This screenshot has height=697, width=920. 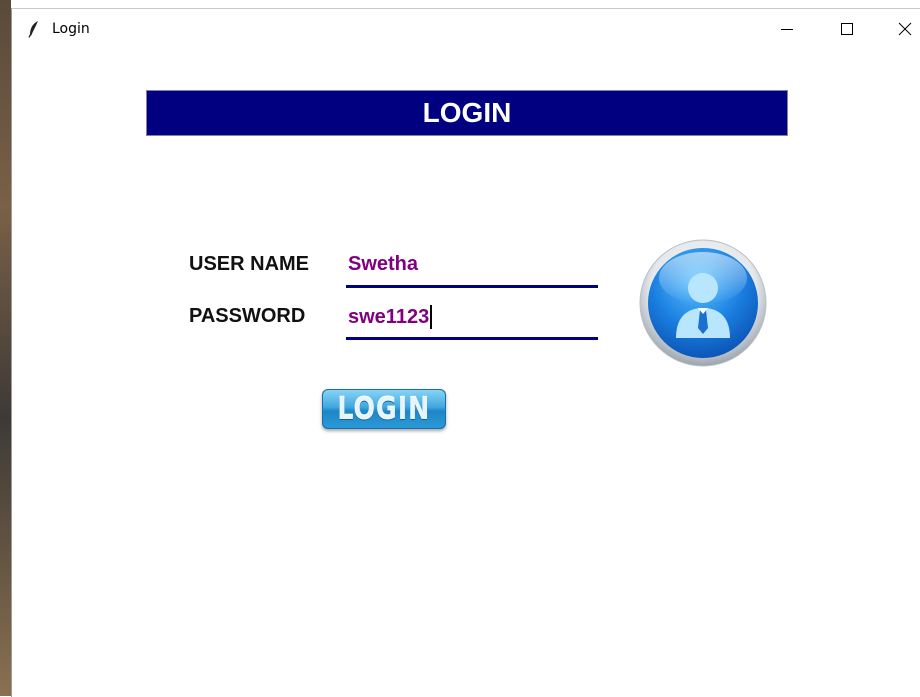 I want to click on close-icon, so click(x=905, y=29).